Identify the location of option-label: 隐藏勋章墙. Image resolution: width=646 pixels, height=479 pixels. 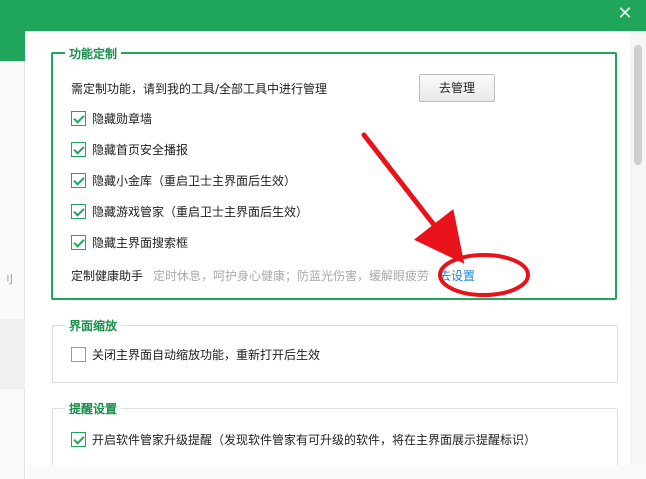
(122, 119).